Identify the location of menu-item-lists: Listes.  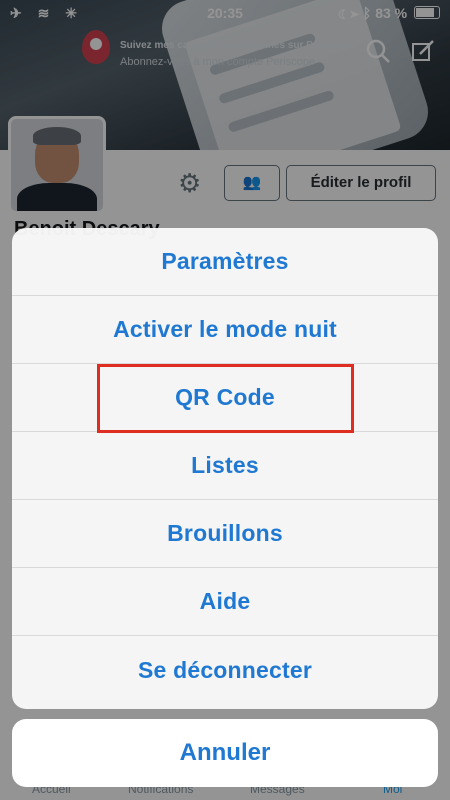
(225, 466).